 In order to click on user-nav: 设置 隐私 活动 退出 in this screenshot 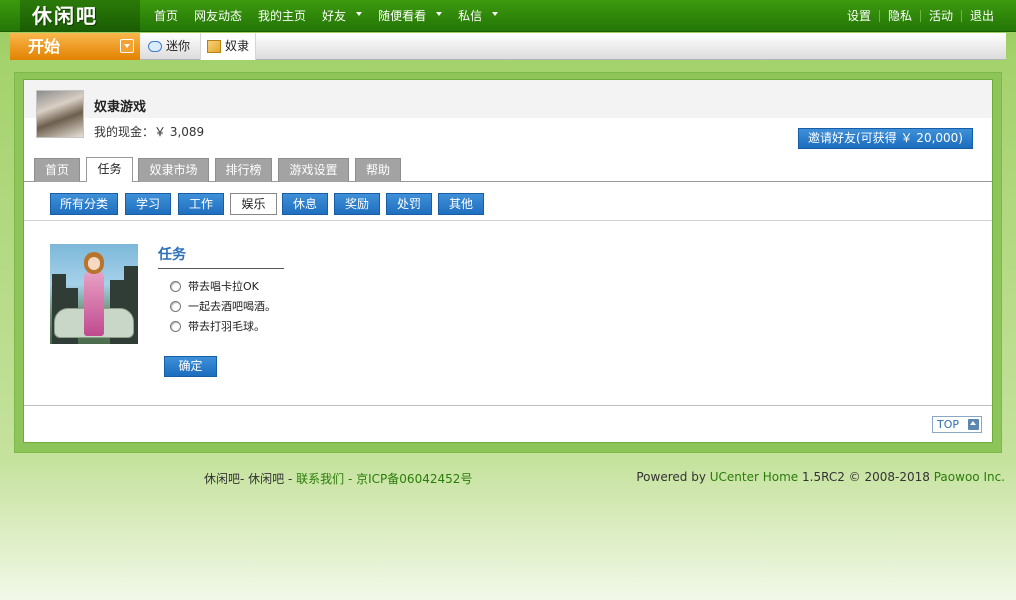, I will do `click(920, 16)`.